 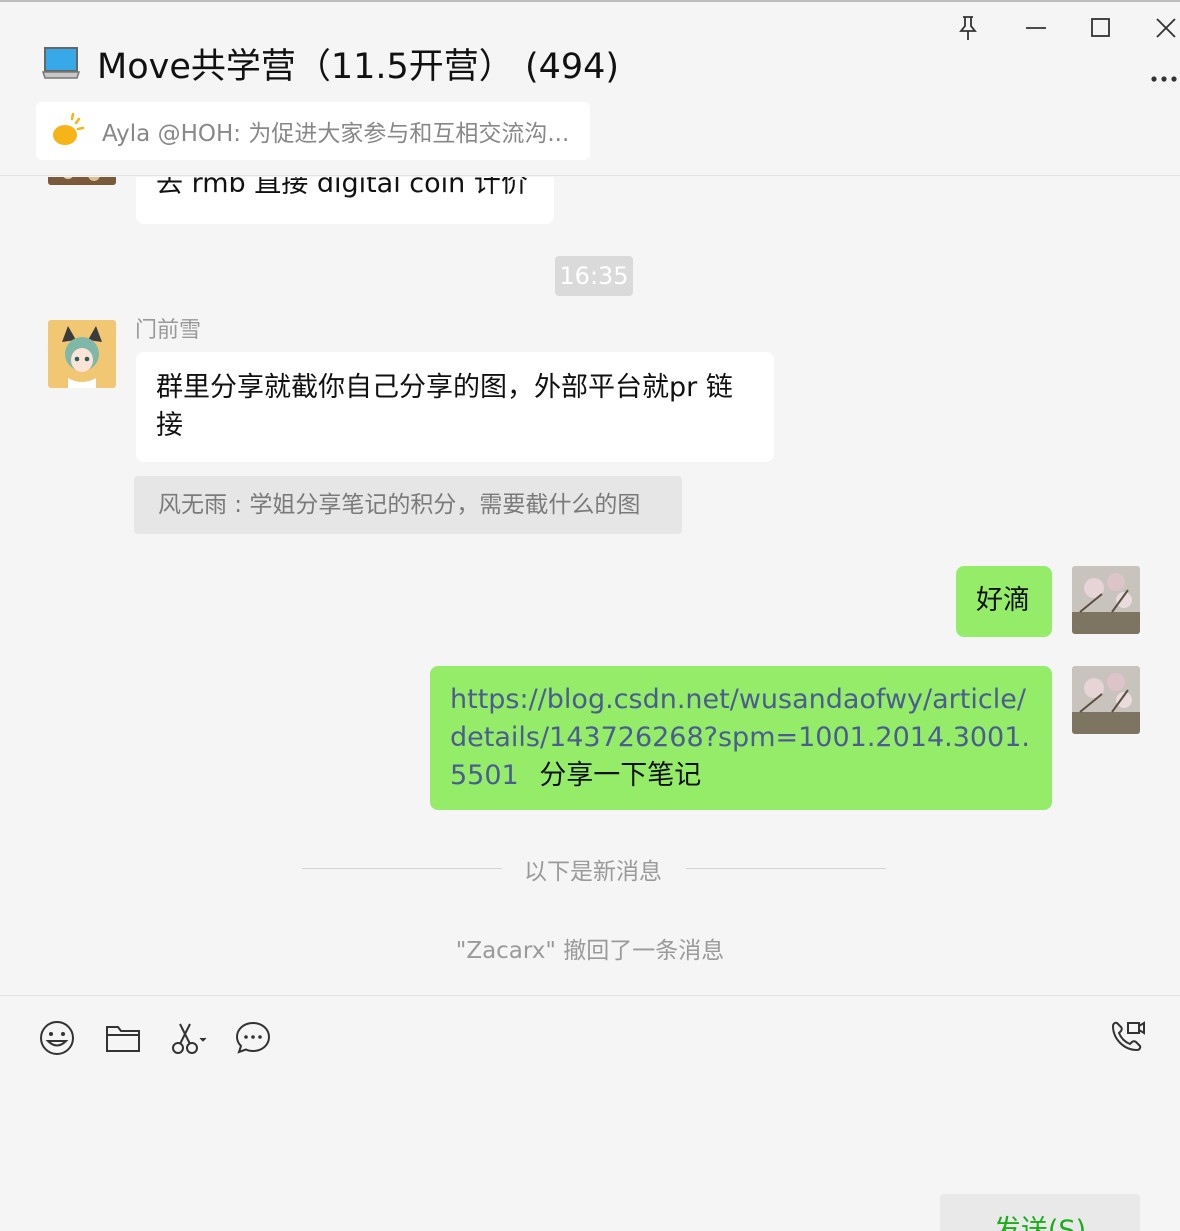 What do you see at coordinates (402, 868) in the screenshot?
I see `divider-line-left` at bounding box center [402, 868].